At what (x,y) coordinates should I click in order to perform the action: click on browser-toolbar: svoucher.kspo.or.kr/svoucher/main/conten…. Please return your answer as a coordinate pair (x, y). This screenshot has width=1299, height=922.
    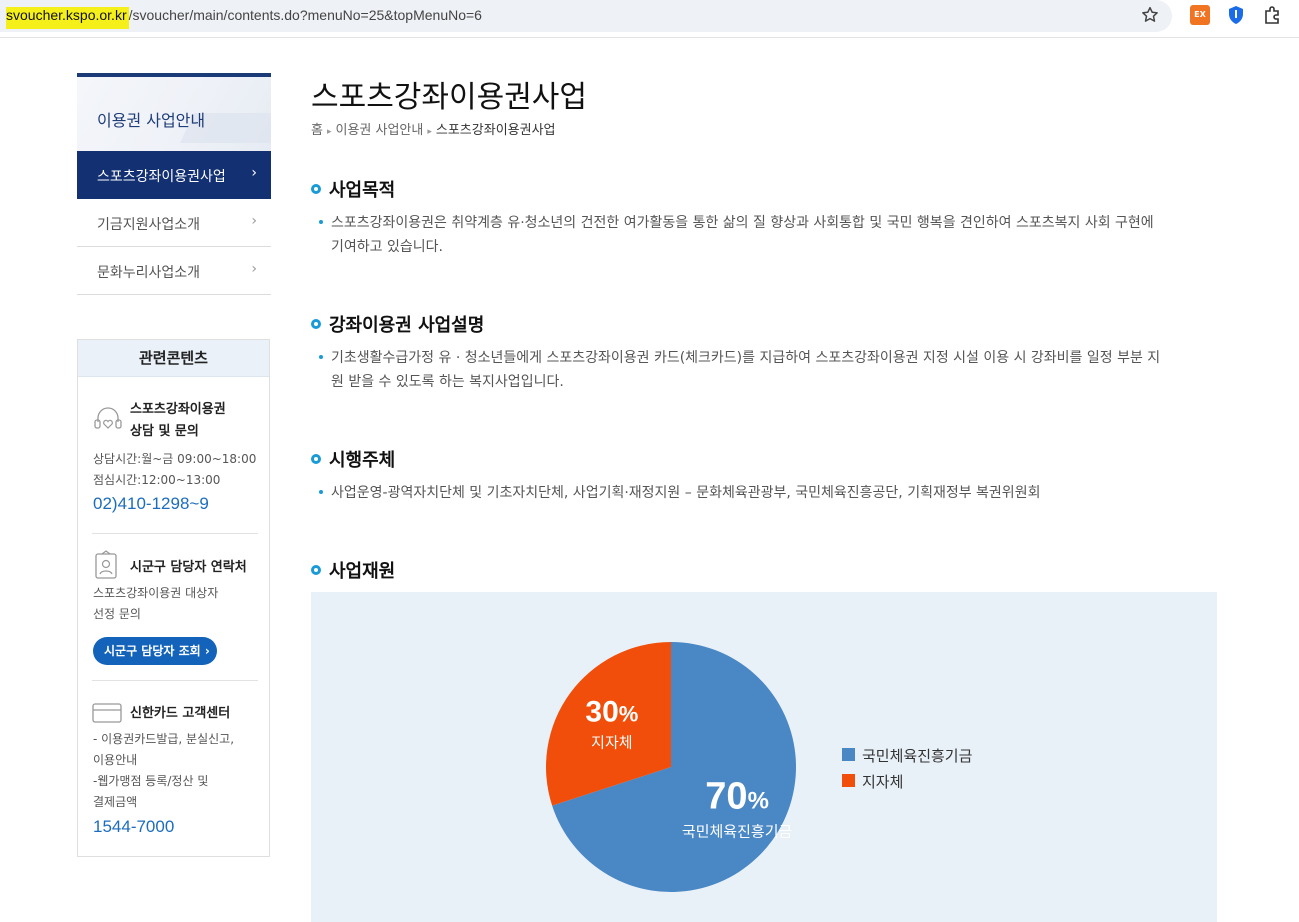
    Looking at the image, I should click on (649, 19).